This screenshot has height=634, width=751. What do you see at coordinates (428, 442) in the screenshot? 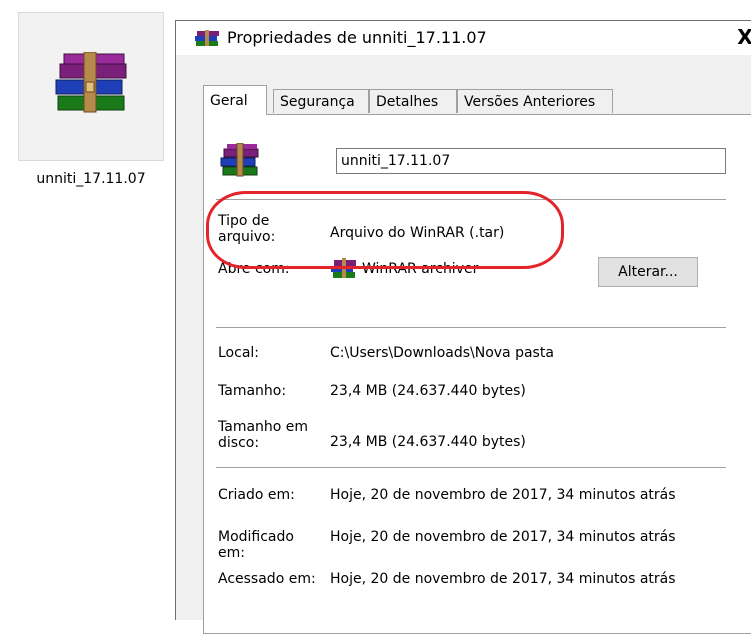
I see `tamanho-disco-value: 23,4 MB (24.637.440 bytes)` at bounding box center [428, 442].